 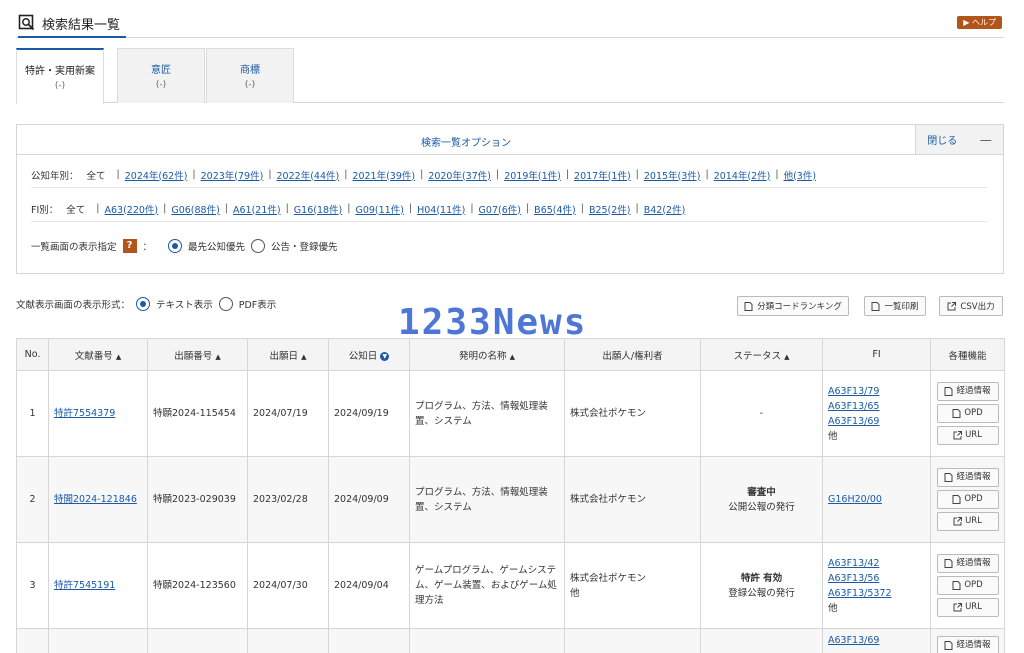 I want to click on radio-text-display, so click(x=143, y=304).